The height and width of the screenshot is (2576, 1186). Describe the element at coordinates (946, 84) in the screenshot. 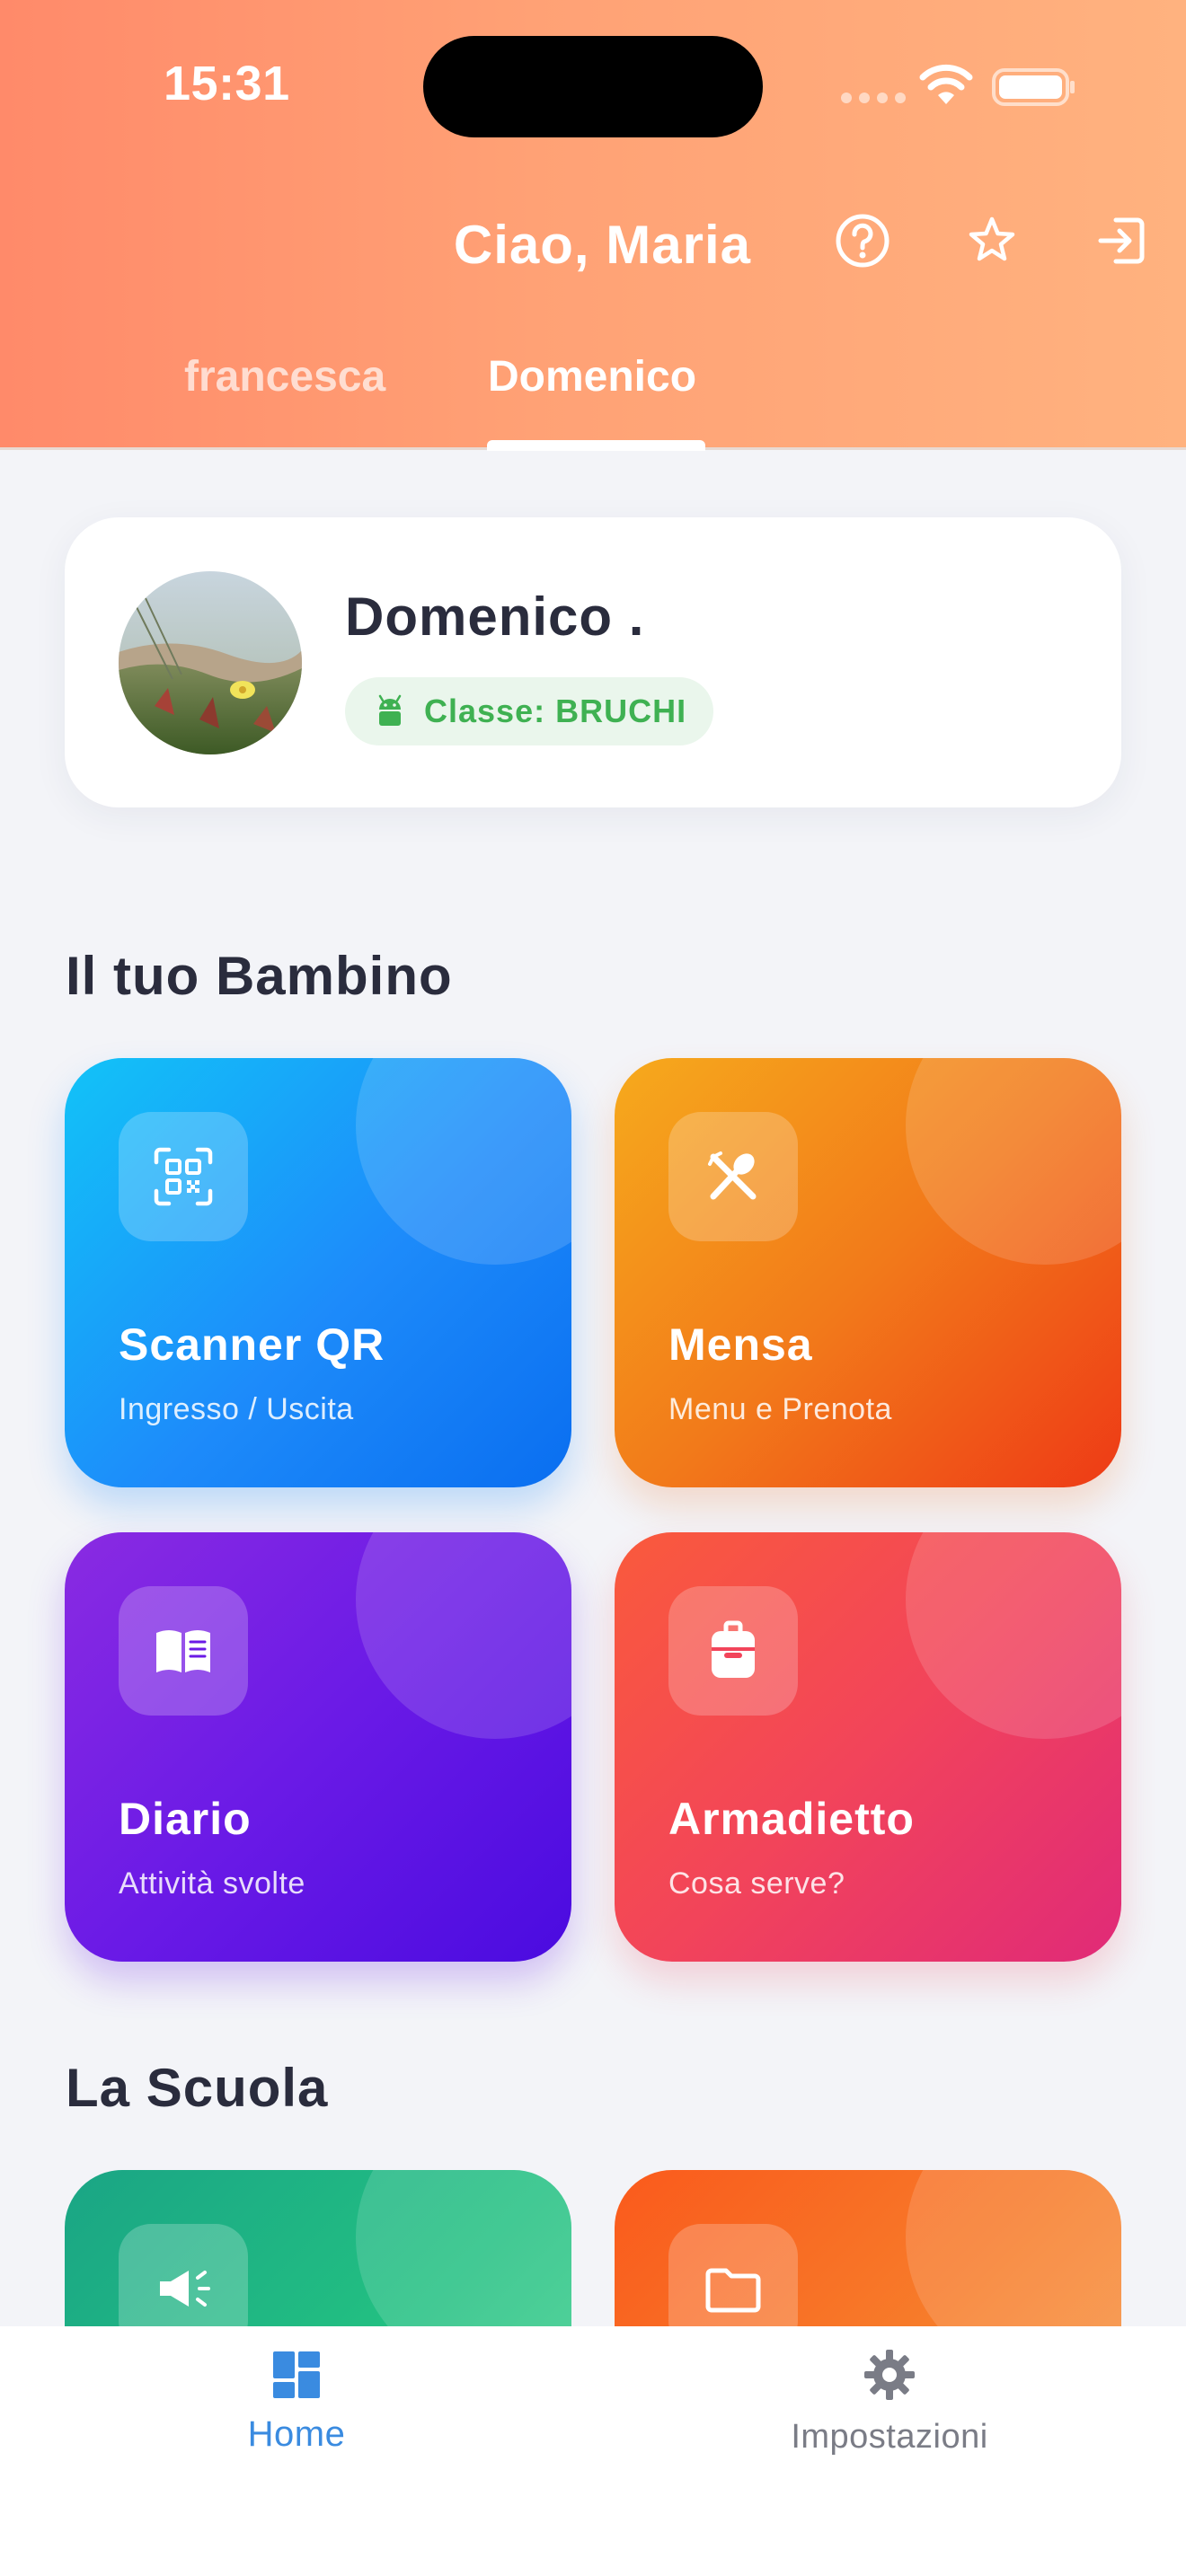

I see `wifi-icon` at that location.